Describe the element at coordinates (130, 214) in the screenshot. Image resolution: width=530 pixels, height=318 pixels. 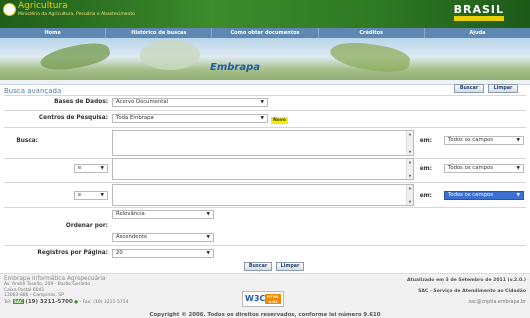
I see `order-by-value: Relevância` at that location.